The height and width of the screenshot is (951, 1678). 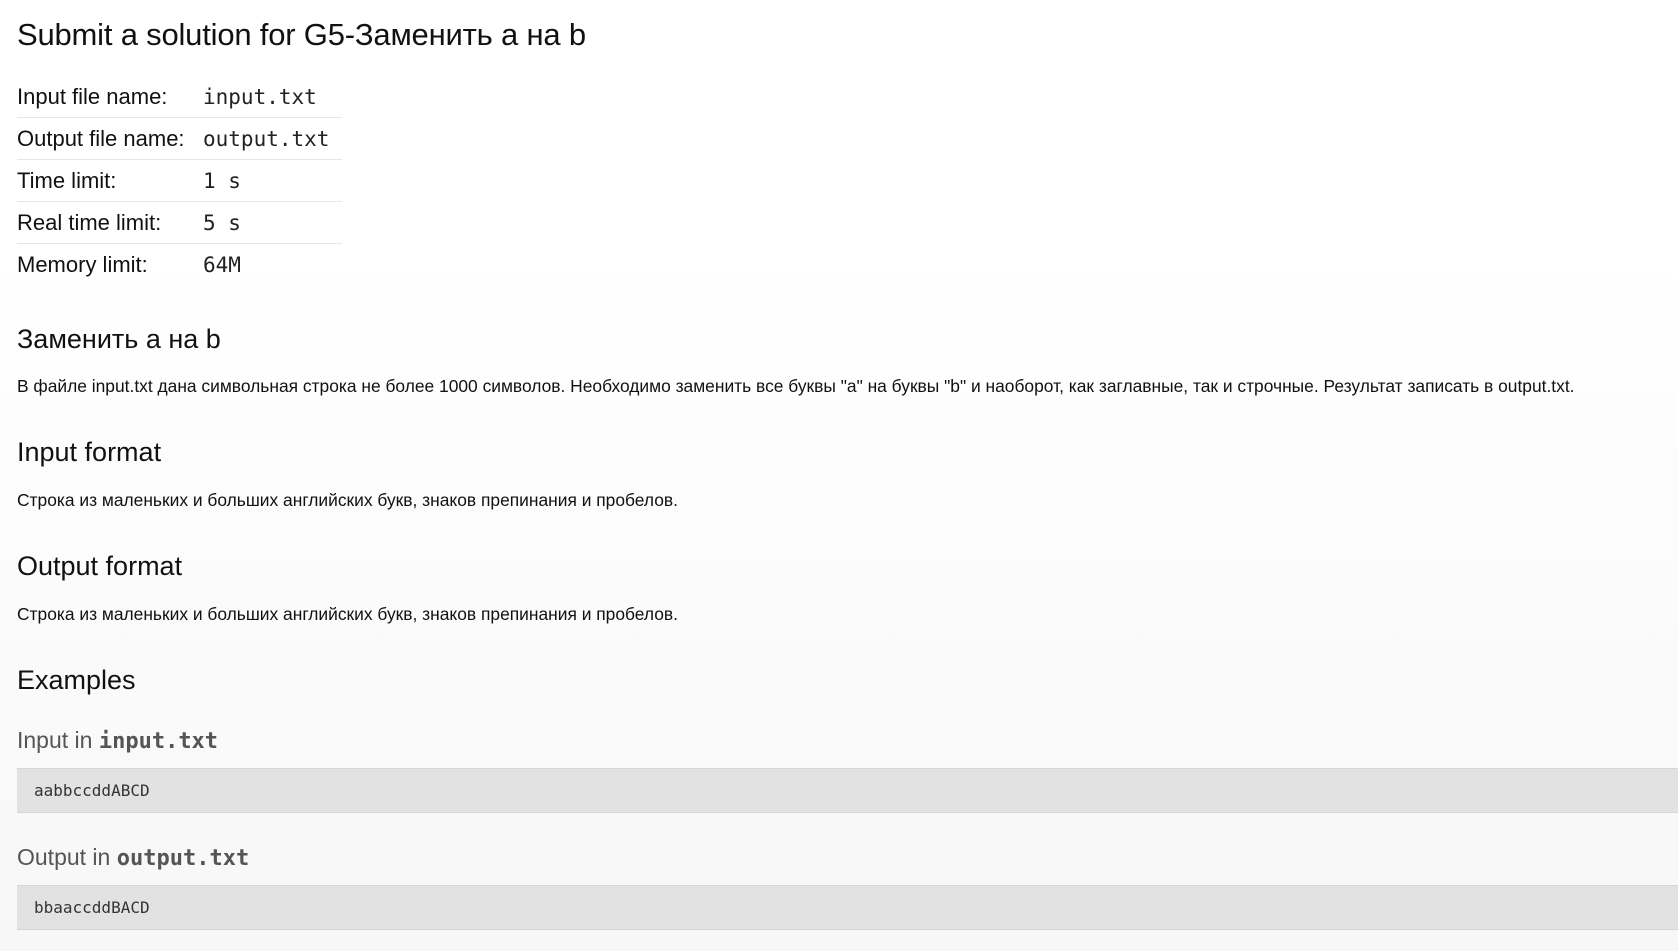 What do you see at coordinates (119, 339) in the screenshot?
I see `statement-heading: Заменить а на b` at bounding box center [119, 339].